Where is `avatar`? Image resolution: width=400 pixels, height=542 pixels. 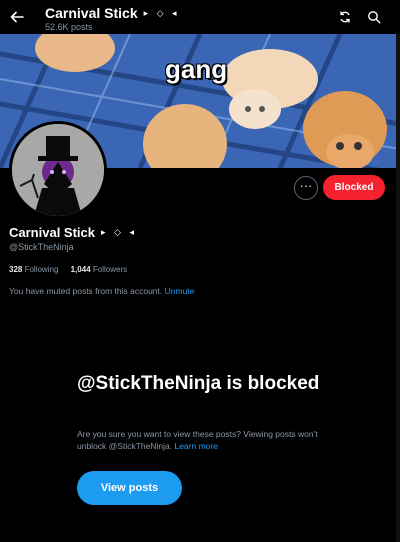
avatar is located at coordinates (58, 170).